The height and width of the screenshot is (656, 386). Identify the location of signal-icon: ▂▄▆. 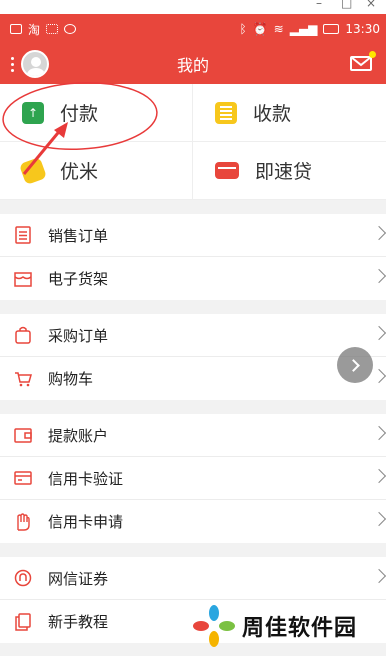
(303, 29).